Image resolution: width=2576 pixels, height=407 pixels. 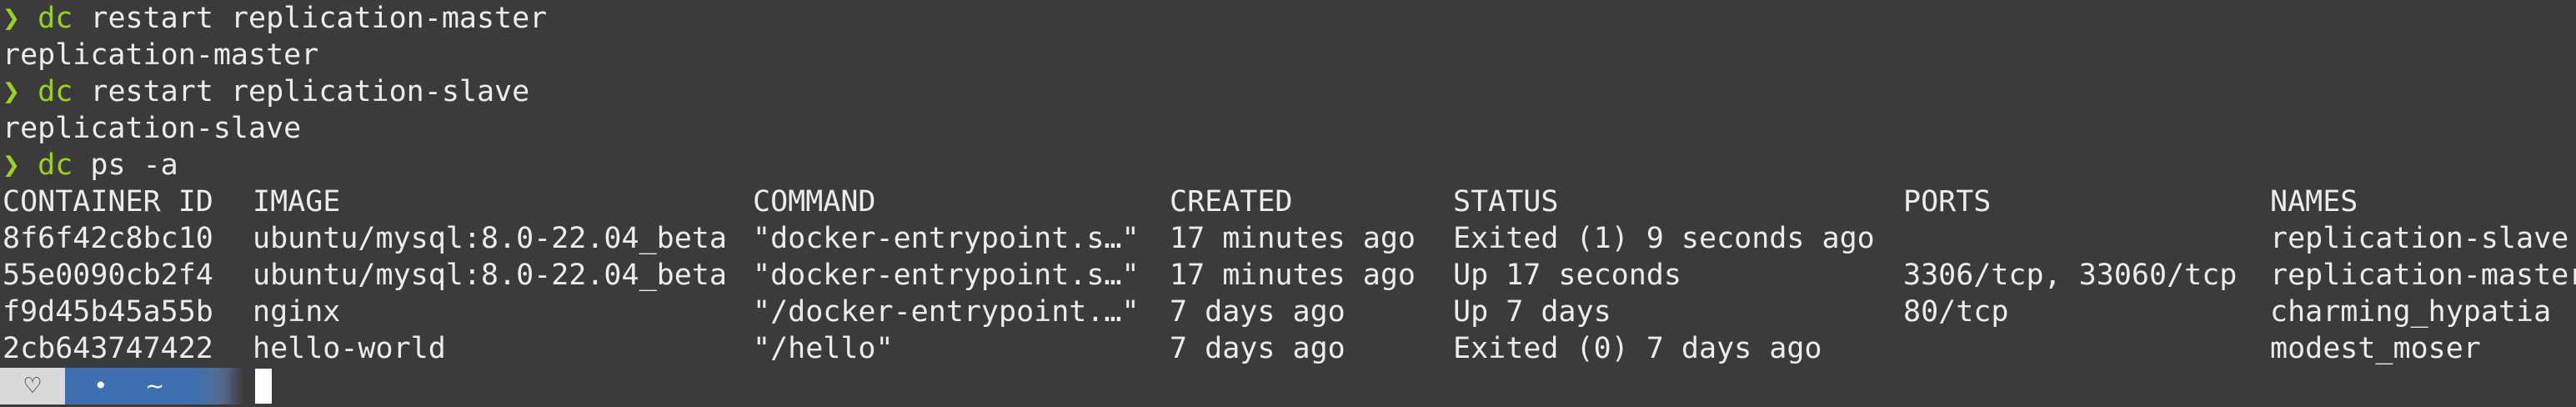 I want to click on column-header: COMMAND, so click(x=814, y=202).